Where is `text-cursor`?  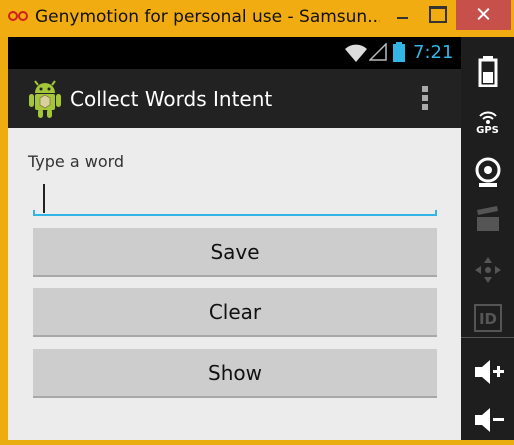
text-cursor is located at coordinates (44, 198).